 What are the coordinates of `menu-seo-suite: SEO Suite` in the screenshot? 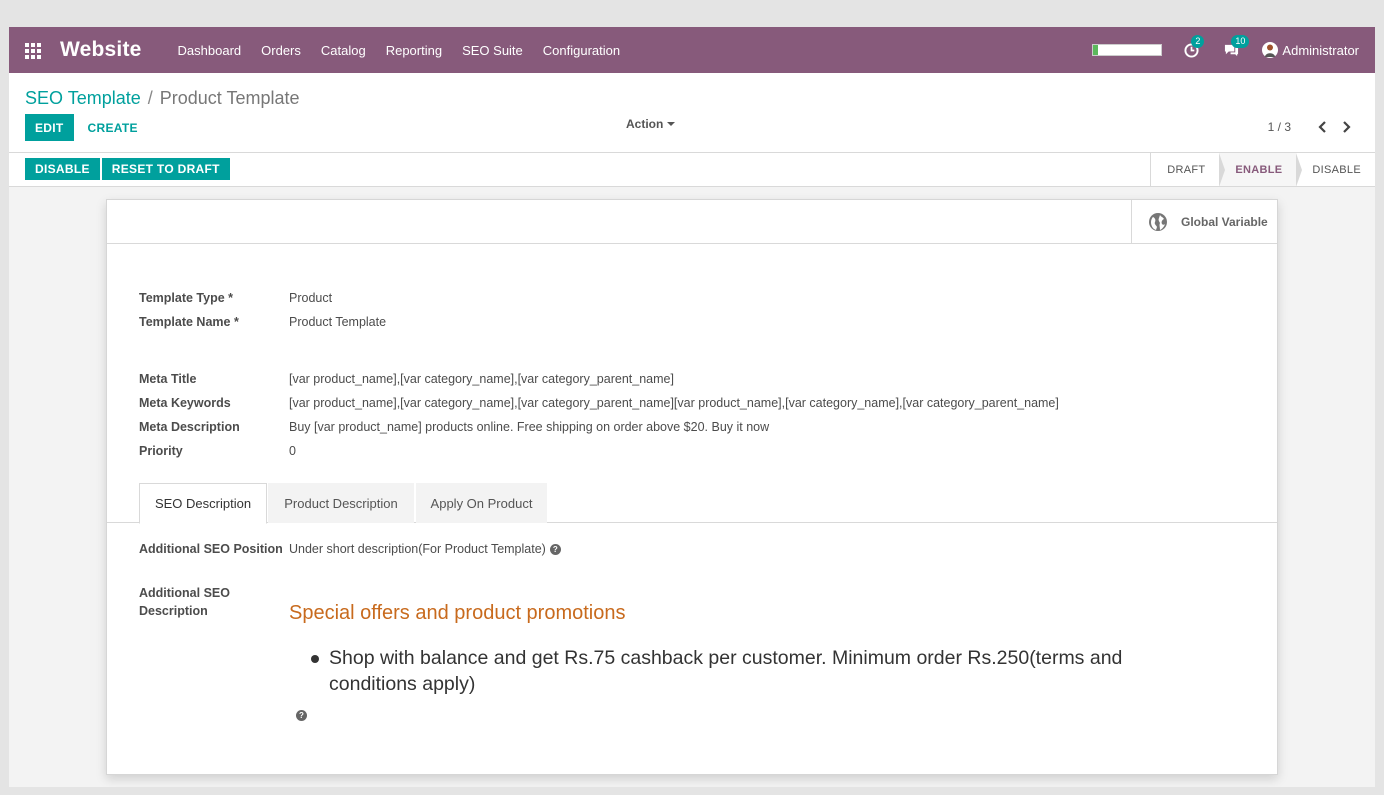 It's located at (492, 50).